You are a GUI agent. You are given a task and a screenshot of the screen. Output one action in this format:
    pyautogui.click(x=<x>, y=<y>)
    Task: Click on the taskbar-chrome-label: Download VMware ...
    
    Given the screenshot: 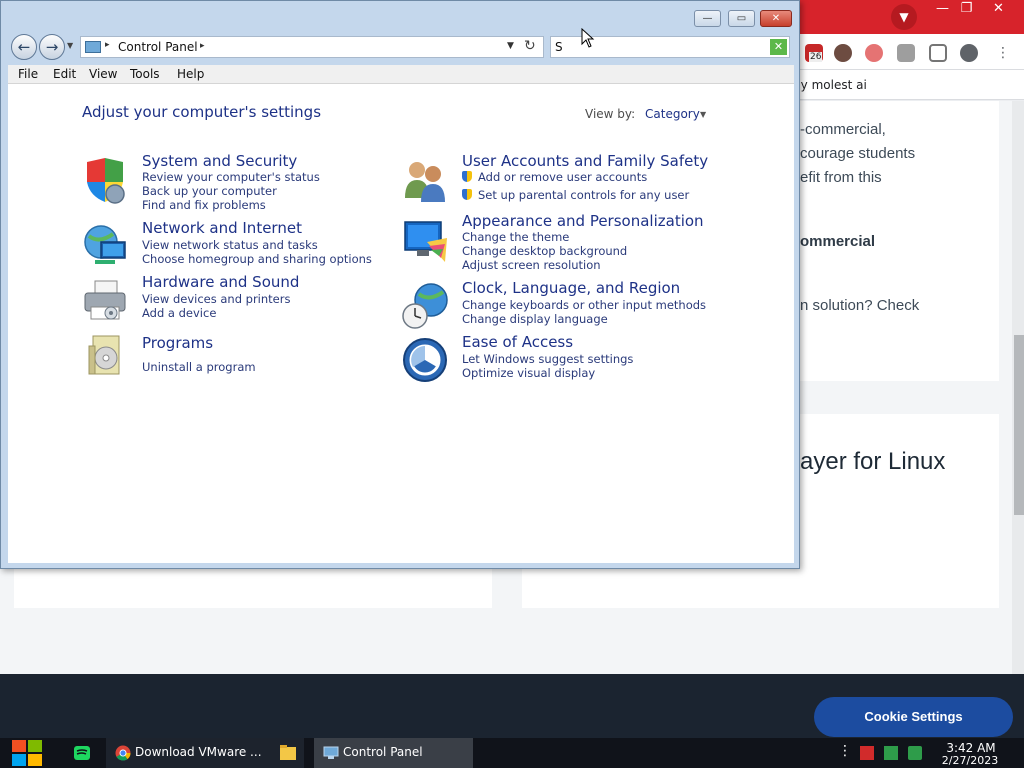 What is the action you would take?
    pyautogui.click(x=198, y=752)
    